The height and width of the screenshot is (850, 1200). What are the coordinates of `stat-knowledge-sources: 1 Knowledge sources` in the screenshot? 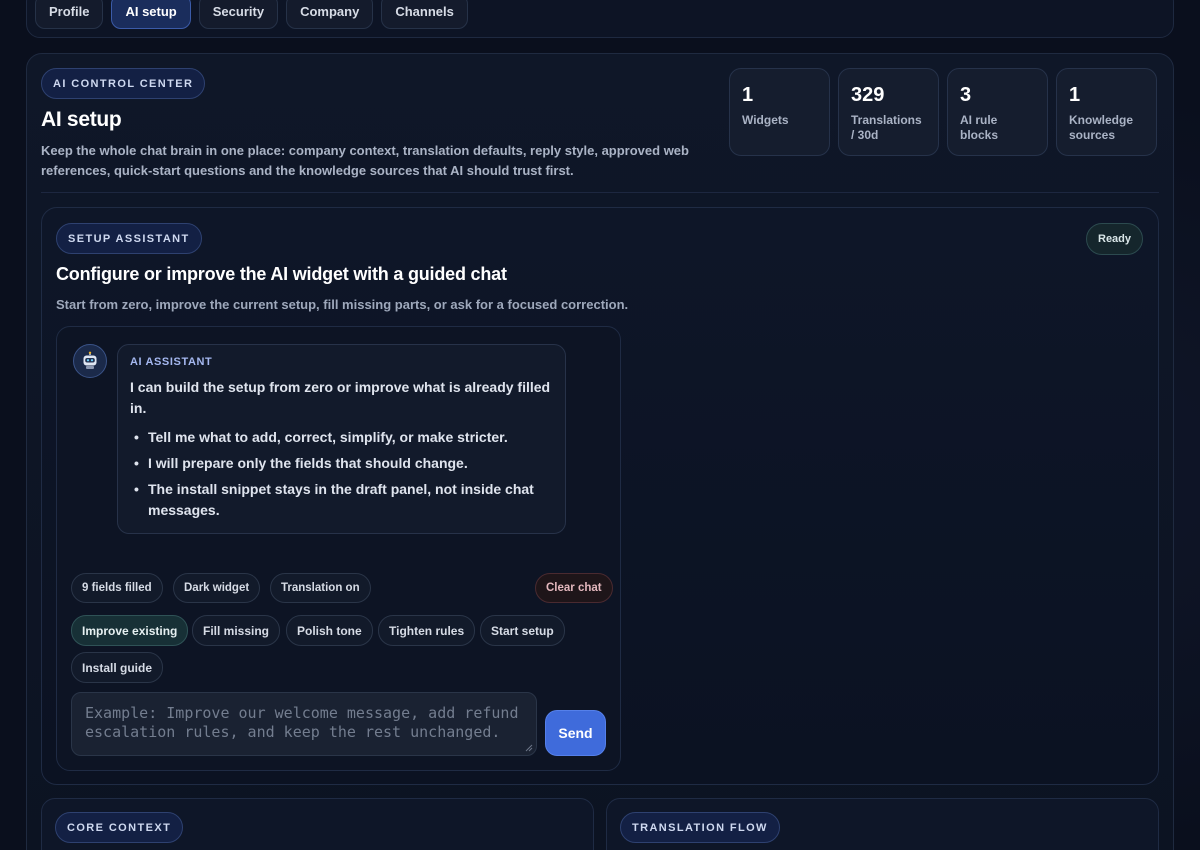 It's located at (1106, 112).